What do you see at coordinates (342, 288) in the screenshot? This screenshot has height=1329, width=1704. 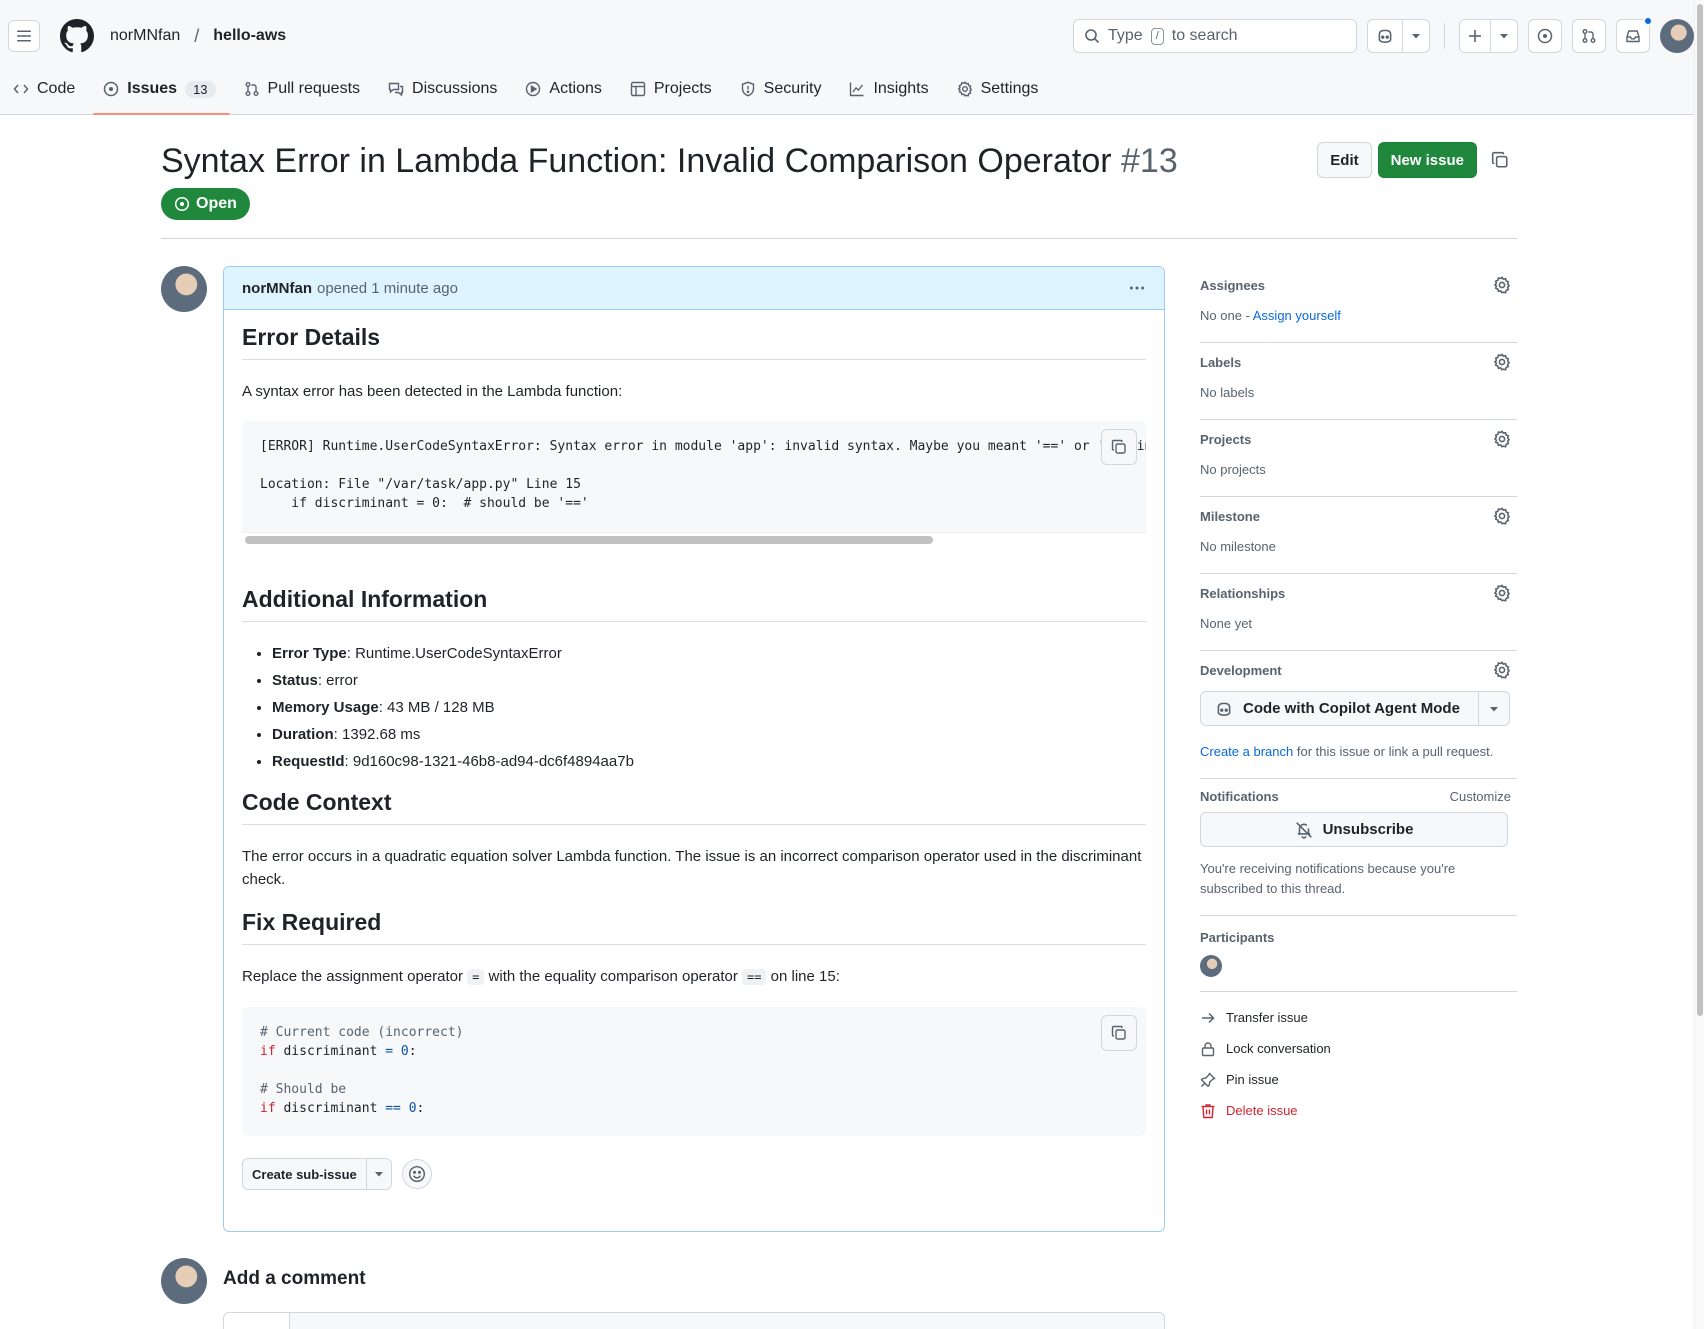 I see `comment-opened-text: opened` at bounding box center [342, 288].